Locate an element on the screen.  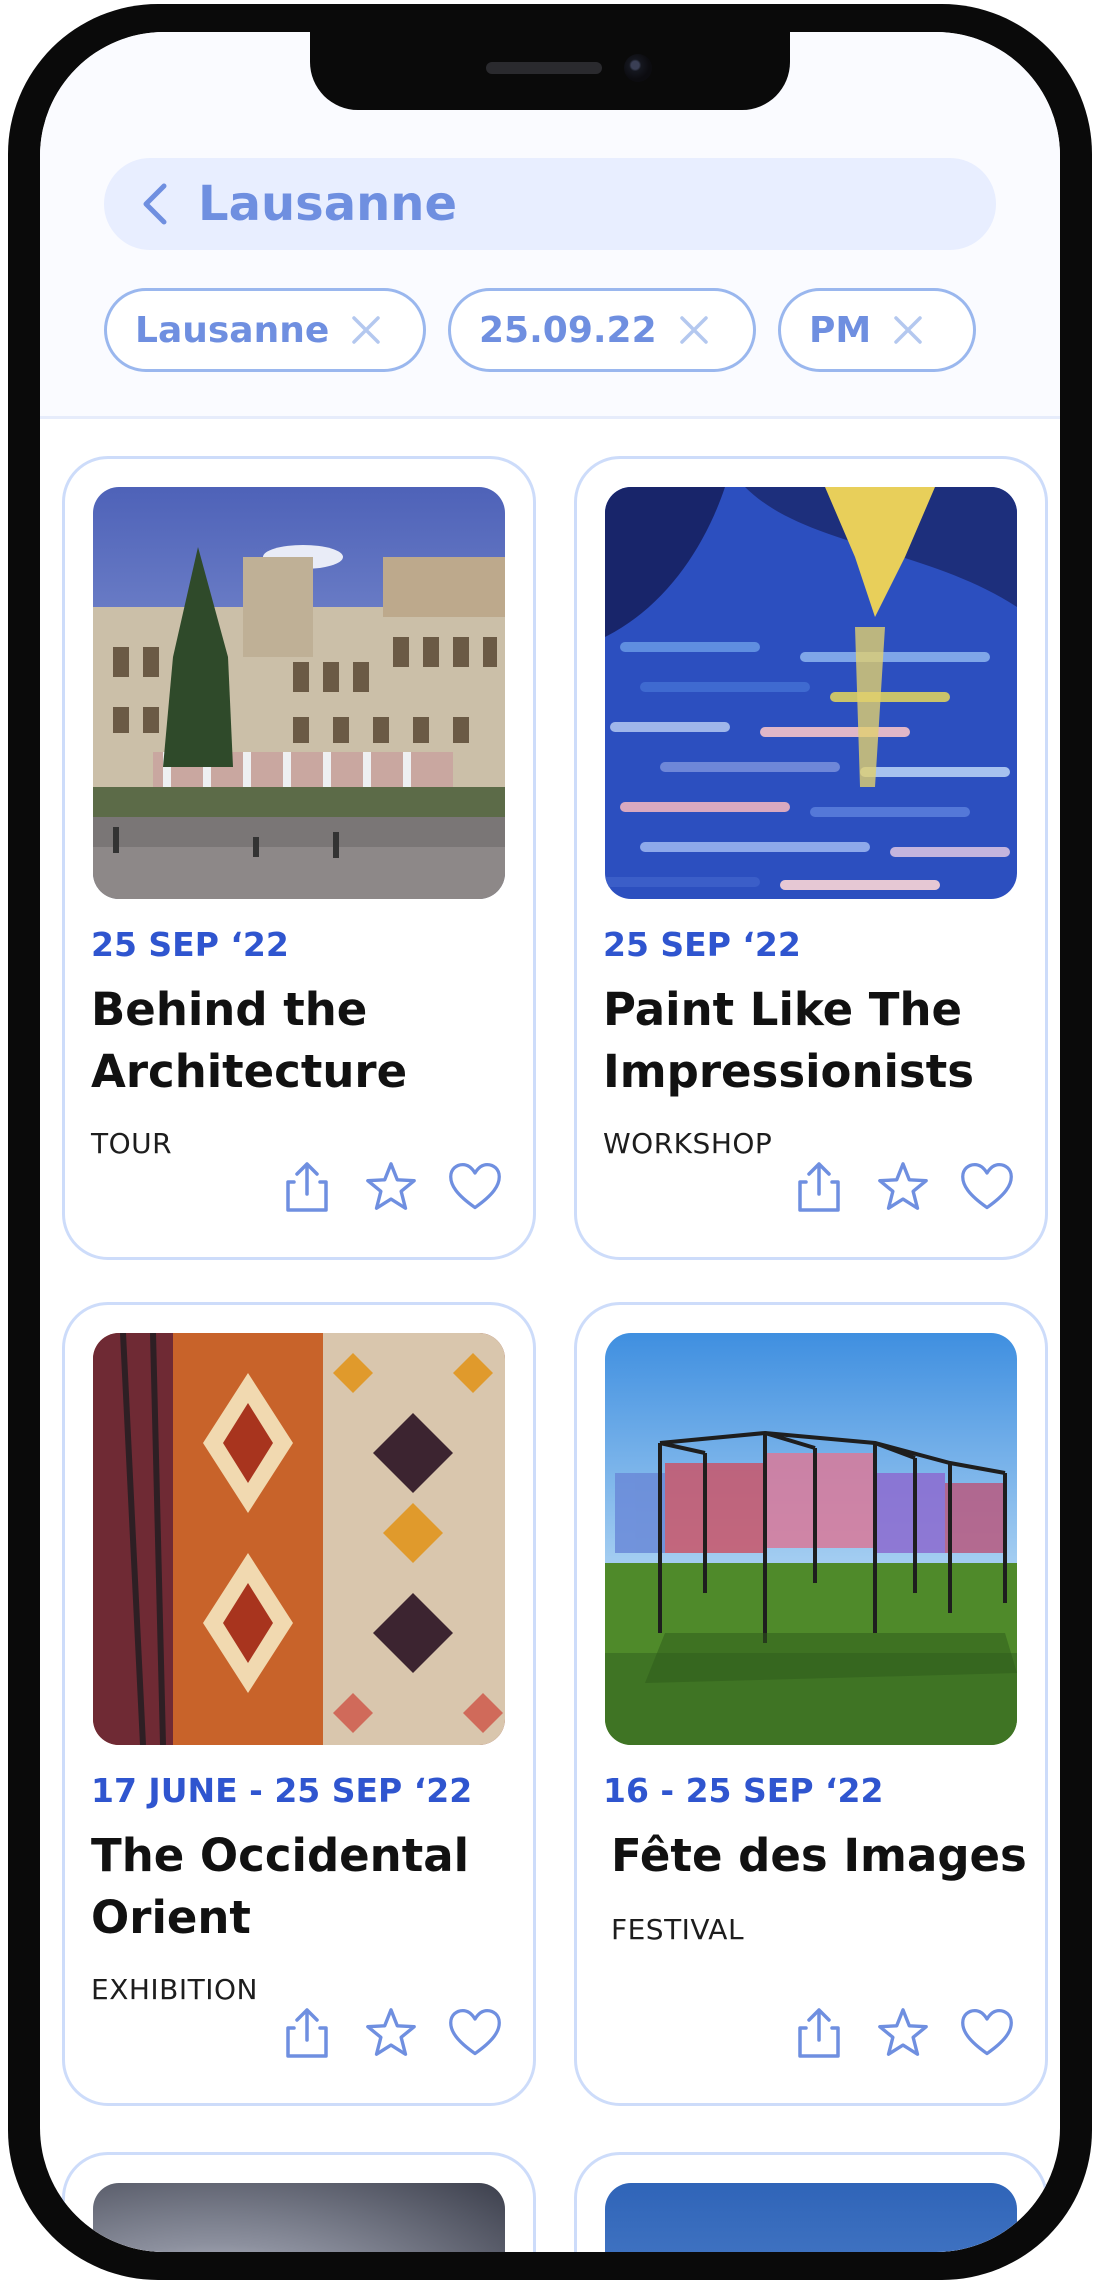
camera-icon is located at coordinates (638, 68).